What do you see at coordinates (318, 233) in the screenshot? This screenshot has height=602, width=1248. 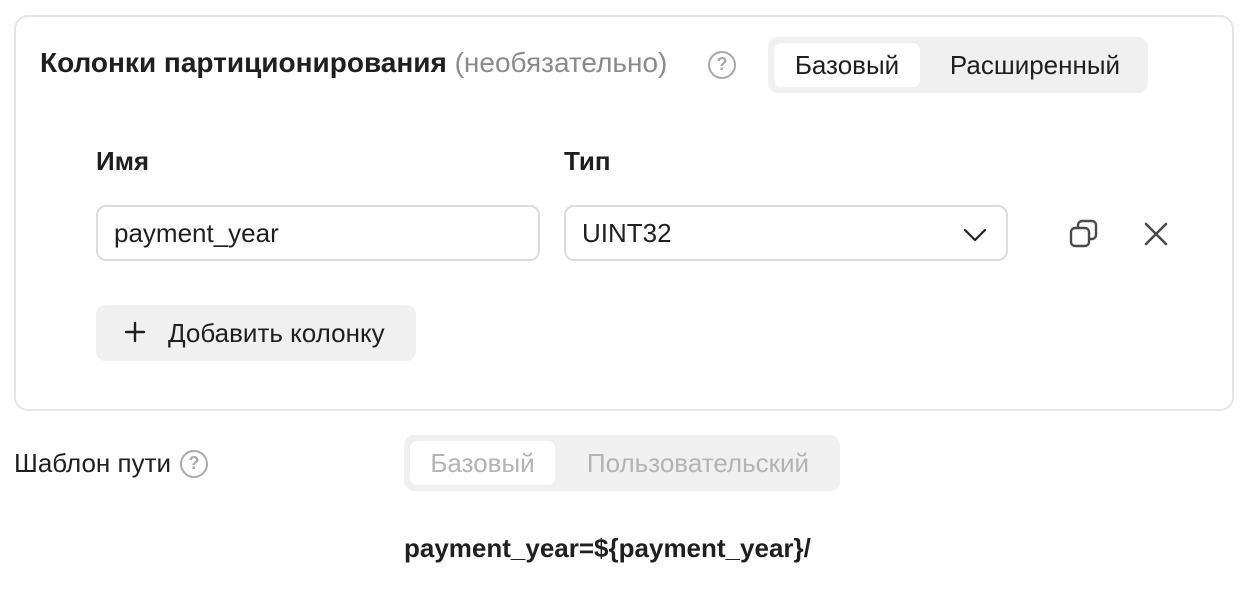 I see `column-name-input: payment_year` at bounding box center [318, 233].